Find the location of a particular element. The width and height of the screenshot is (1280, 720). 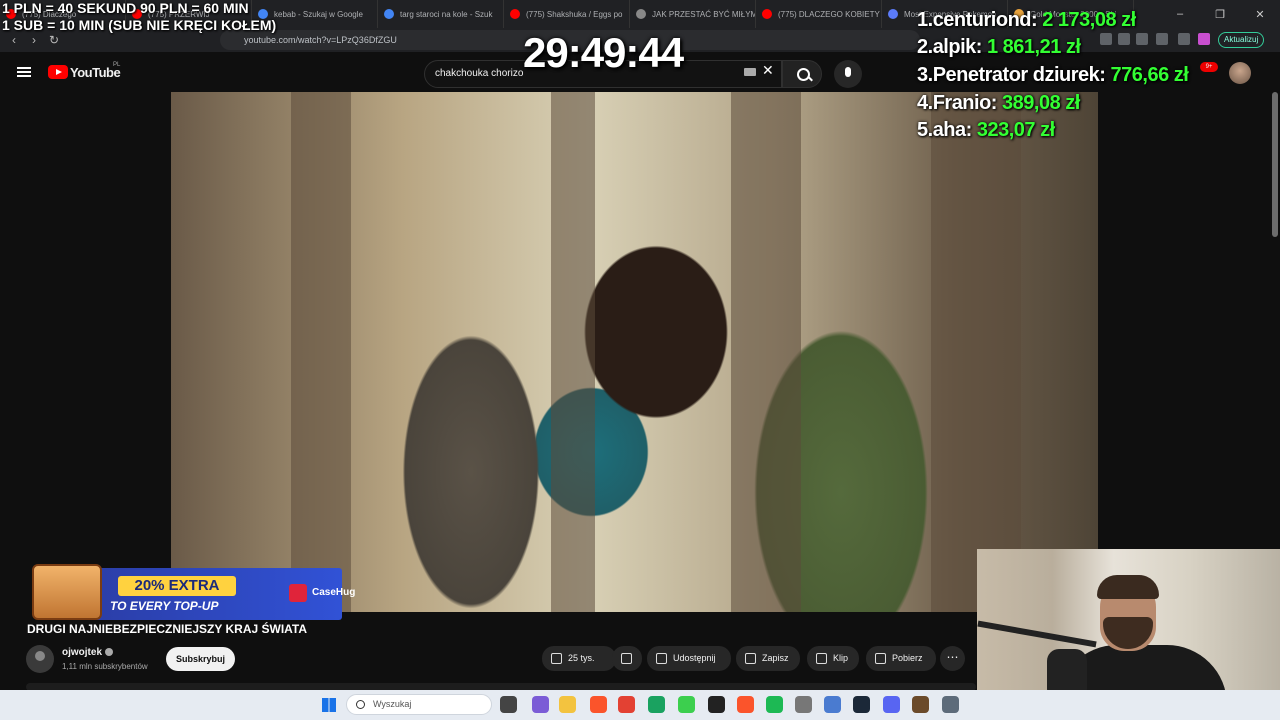

sponsor-ribbon: 20% EXTRA TO EVERY TOP-UP CaseHug is located at coordinates (224, 594).